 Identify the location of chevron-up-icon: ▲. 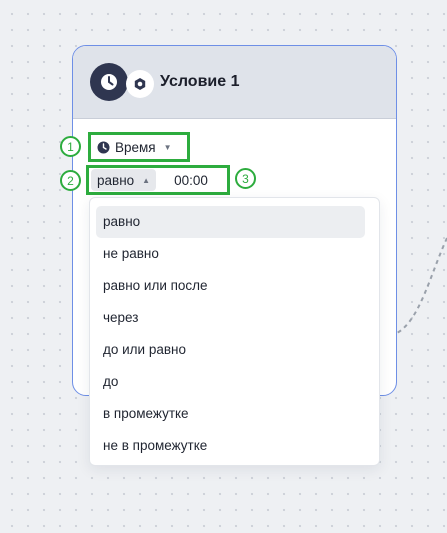
(146, 180).